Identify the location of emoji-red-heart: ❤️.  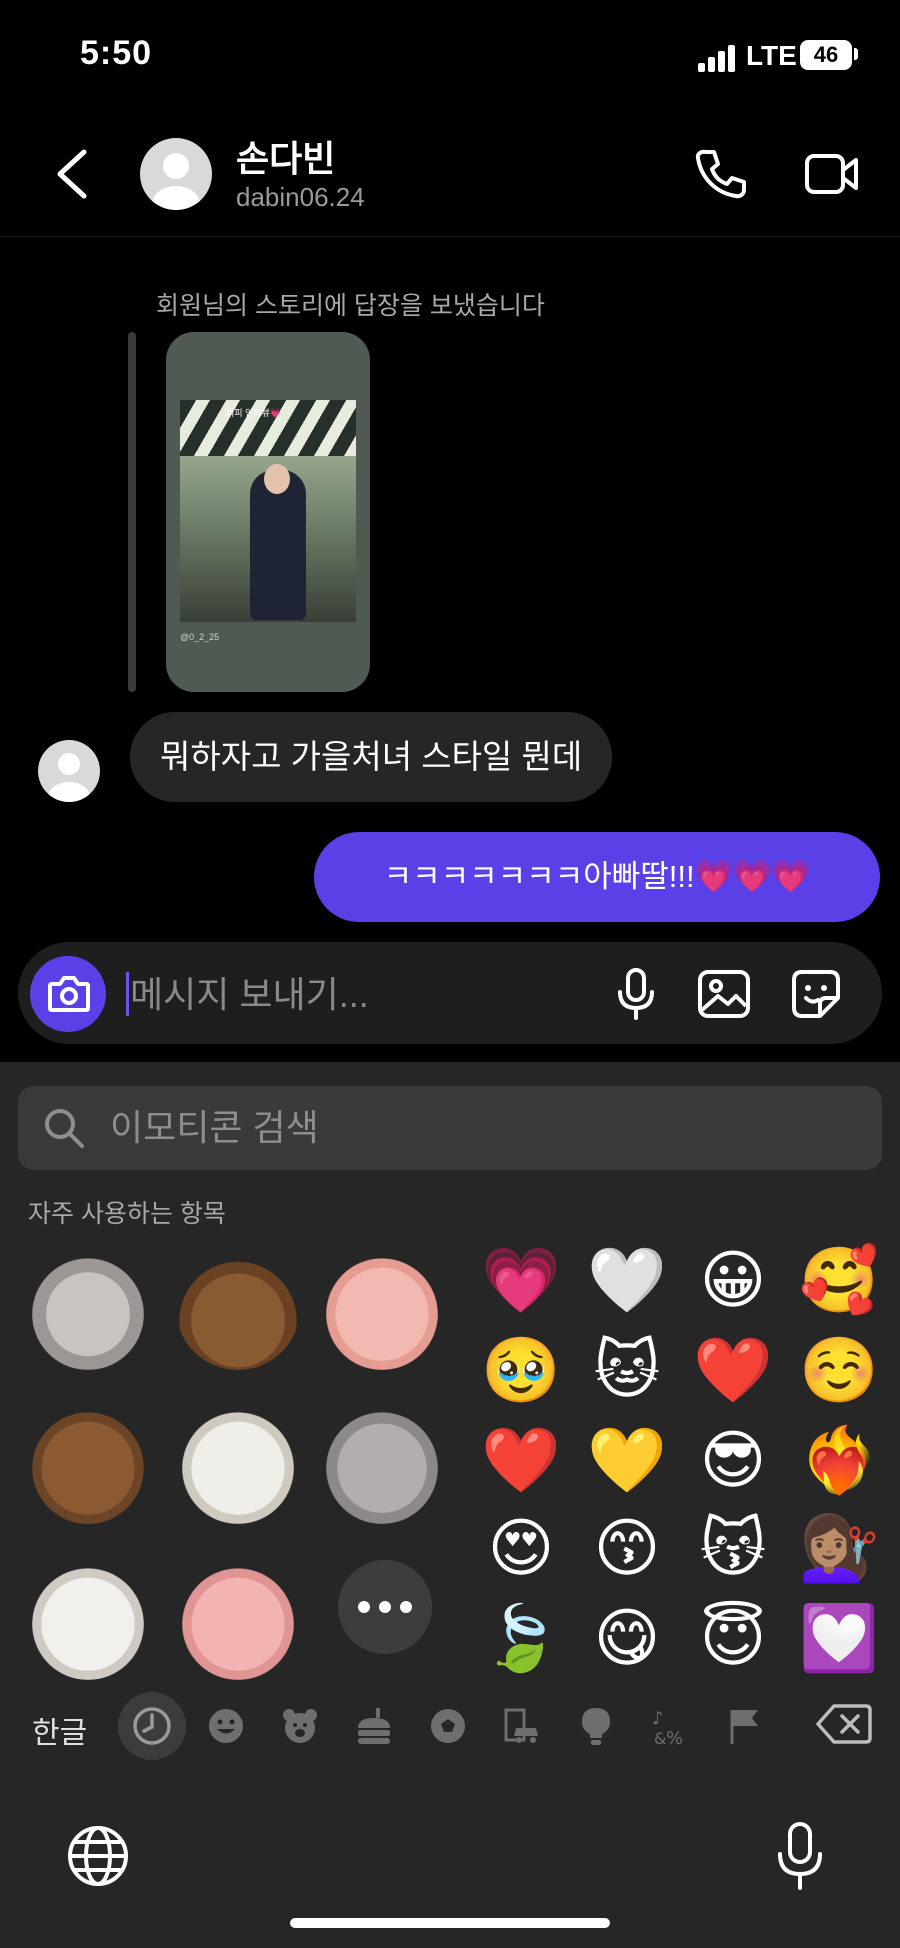
(733, 1371).